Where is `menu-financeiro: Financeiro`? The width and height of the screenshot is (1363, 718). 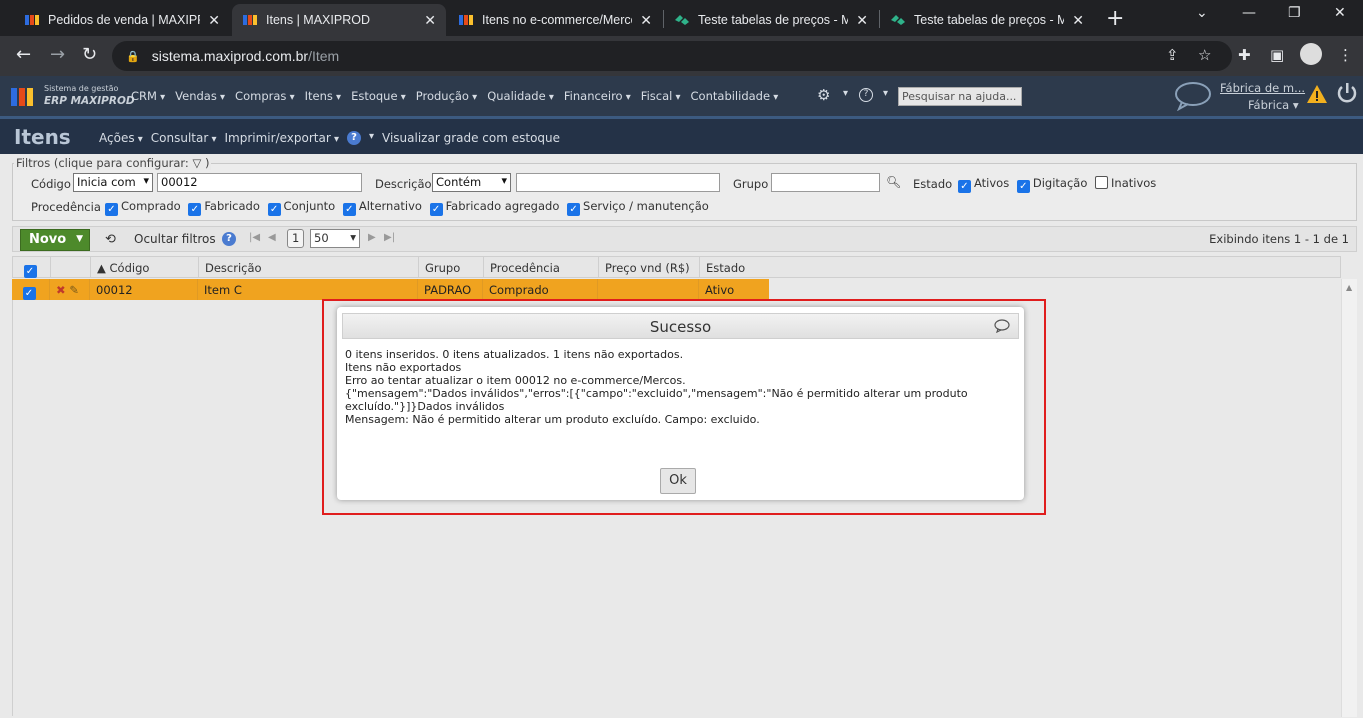 menu-financeiro: Financeiro is located at coordinates (597, 96).